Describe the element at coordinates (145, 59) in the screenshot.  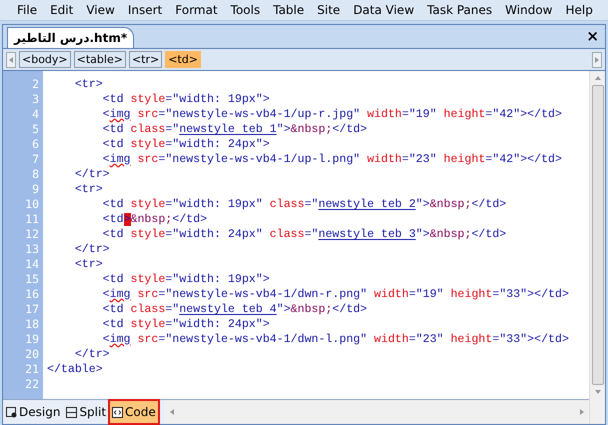
I see `tag-selector-button: <tr>` at that location.